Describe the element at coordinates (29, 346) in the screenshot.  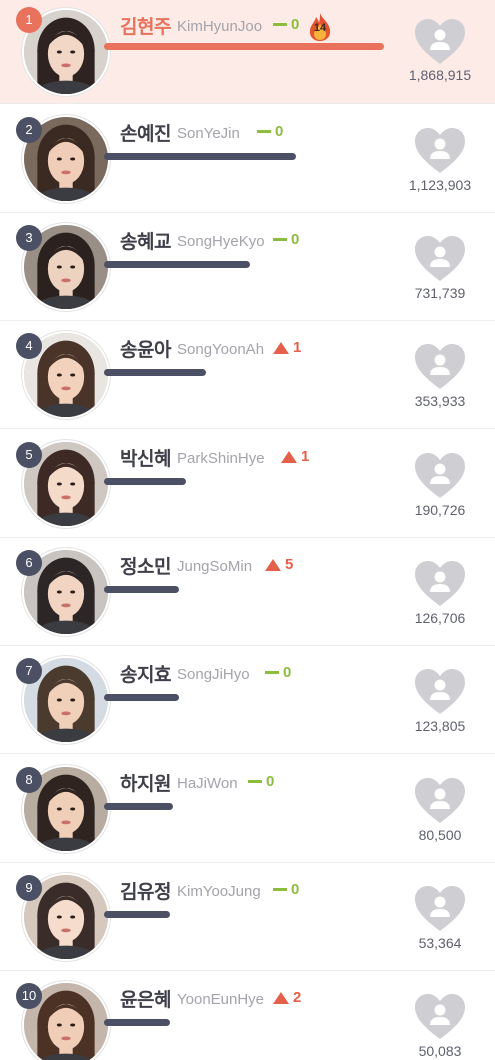
I see `rank-badge: 4` at that location.